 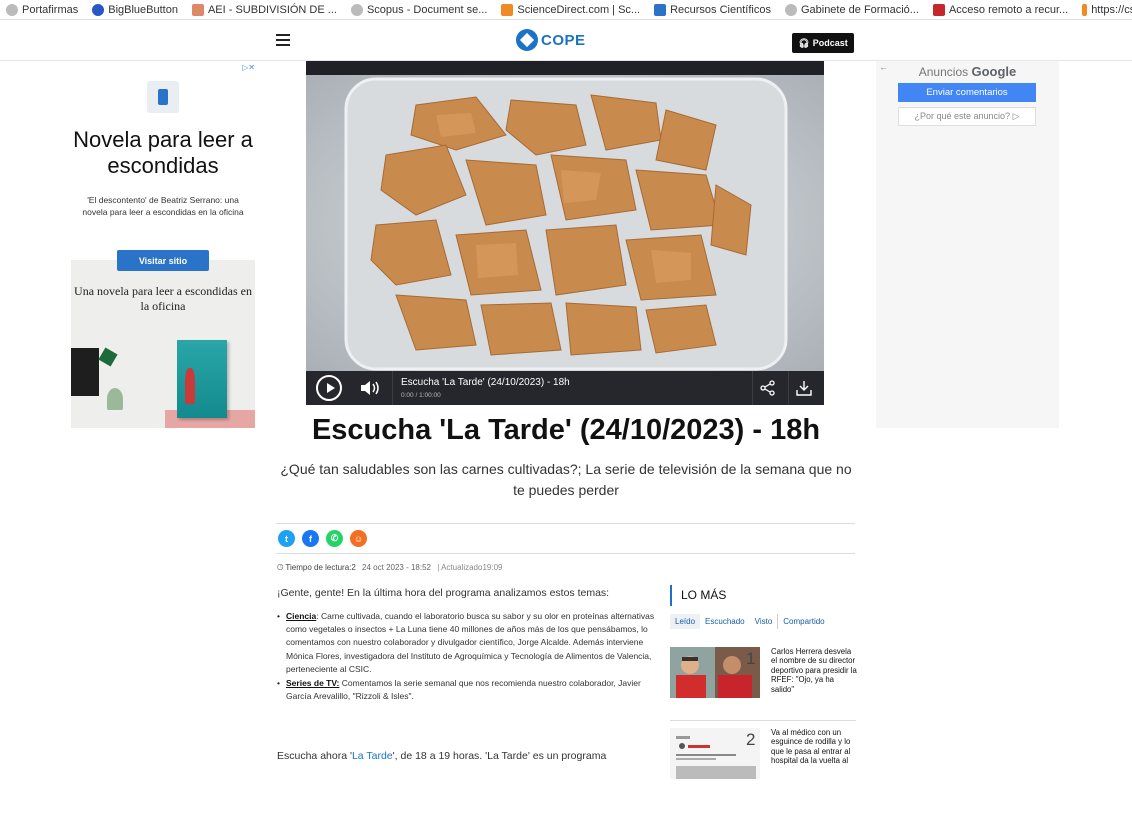 What do you see at coordinates (1107, 9) in the screenshot?
I see `bookmark-csic-primo: https://csic-primo.ho` at bounding box center [1107, 9].